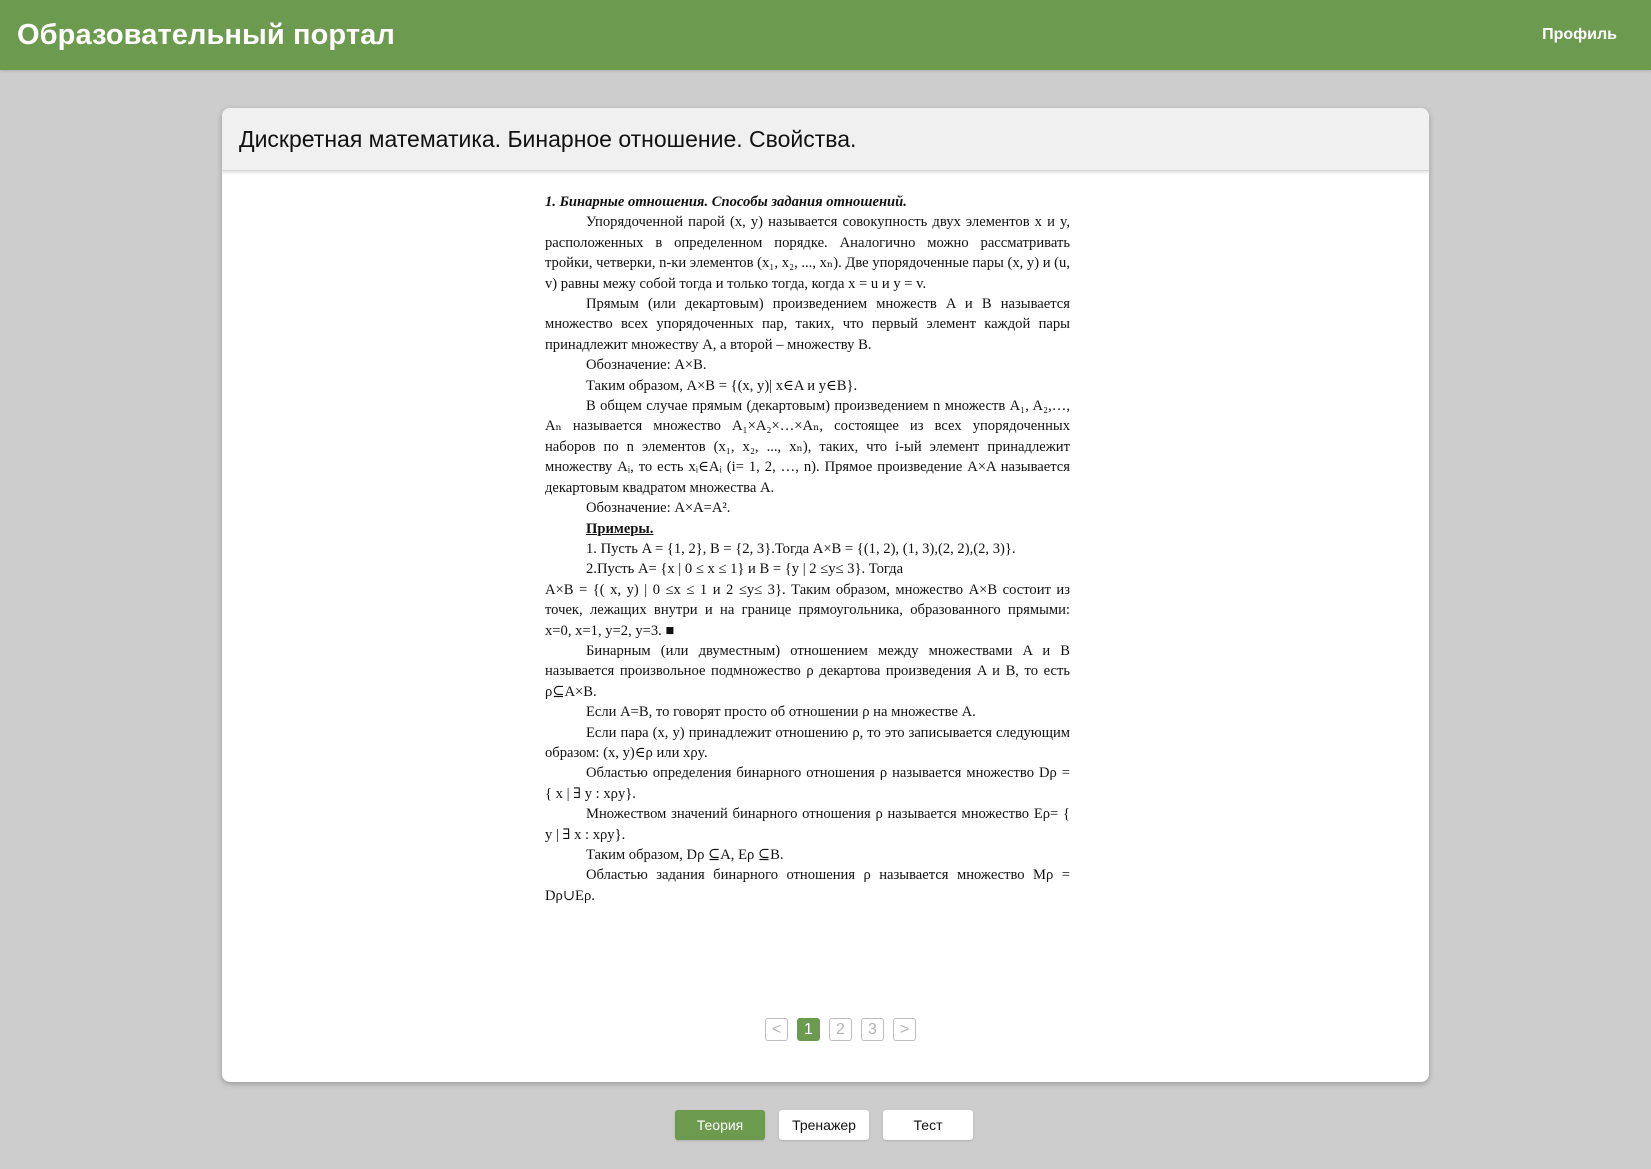 This screenshot has height=1169, width=1651. What do you see at coordinates (658, 508) in the screenshot?
I see `doc-notation: Обозначение: A×A=A².` at bounding box center [658, 508].